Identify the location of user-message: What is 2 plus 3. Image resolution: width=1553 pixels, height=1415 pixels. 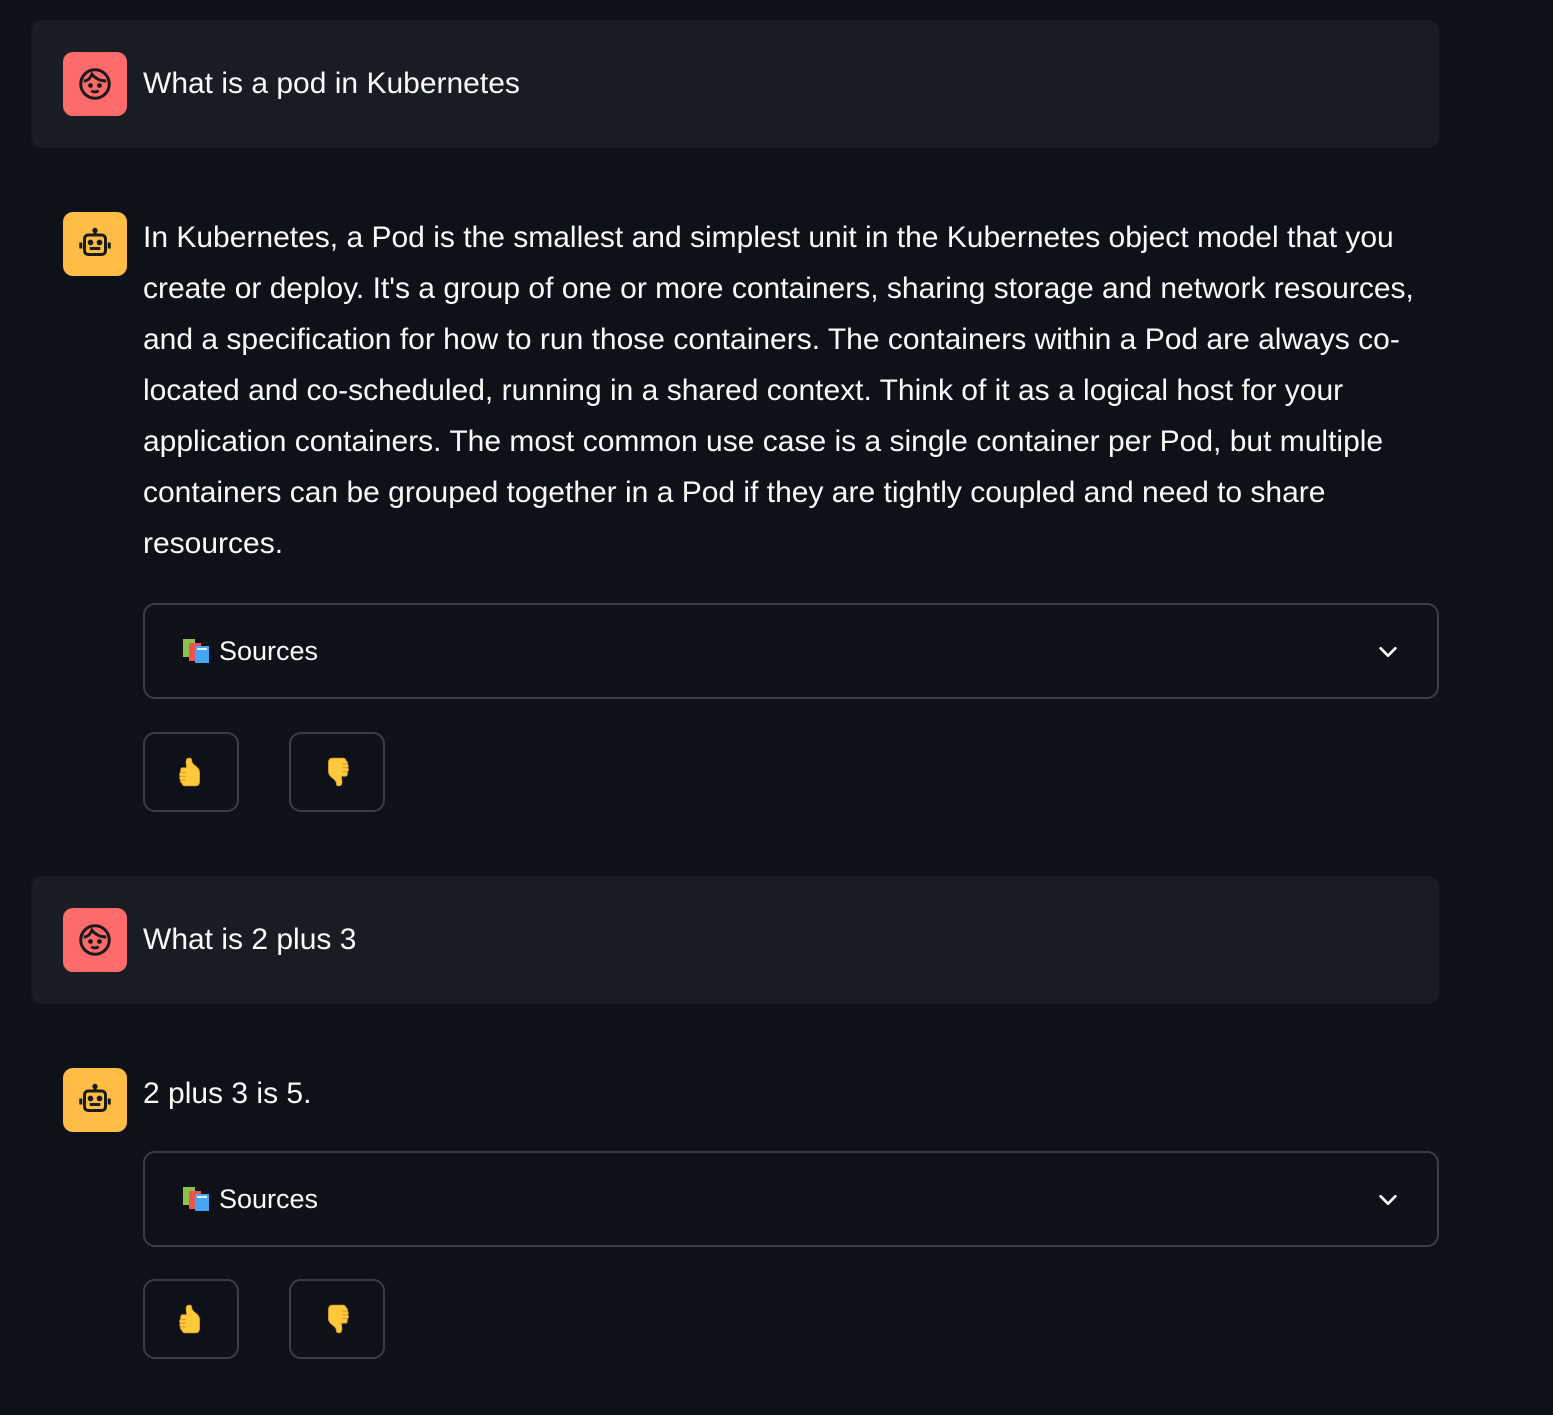
(735, 940).